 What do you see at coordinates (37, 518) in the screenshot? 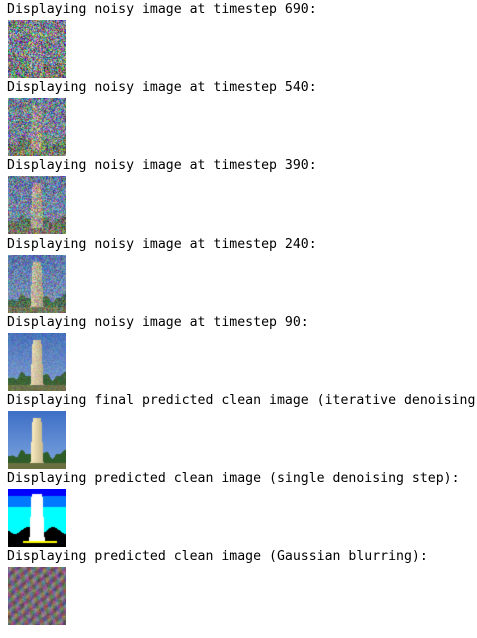
I see `saturated-lighthouse-image` at bounding box center [37, 518].